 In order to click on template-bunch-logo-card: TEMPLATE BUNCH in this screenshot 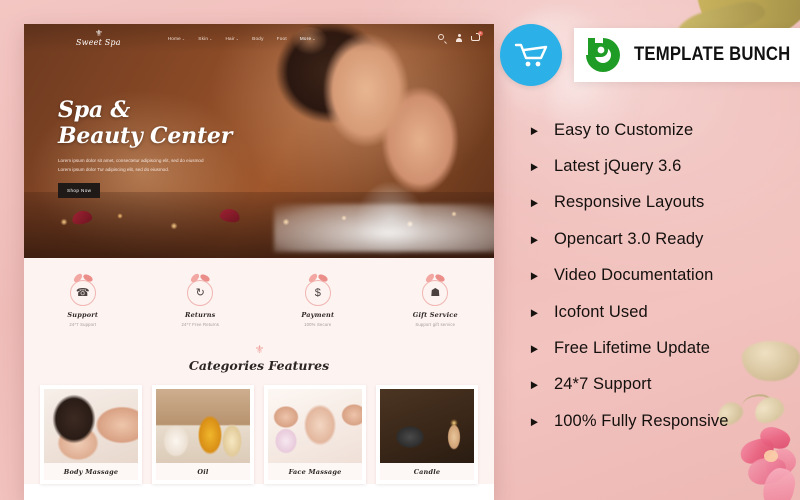, I will do `click(687, 55)`.